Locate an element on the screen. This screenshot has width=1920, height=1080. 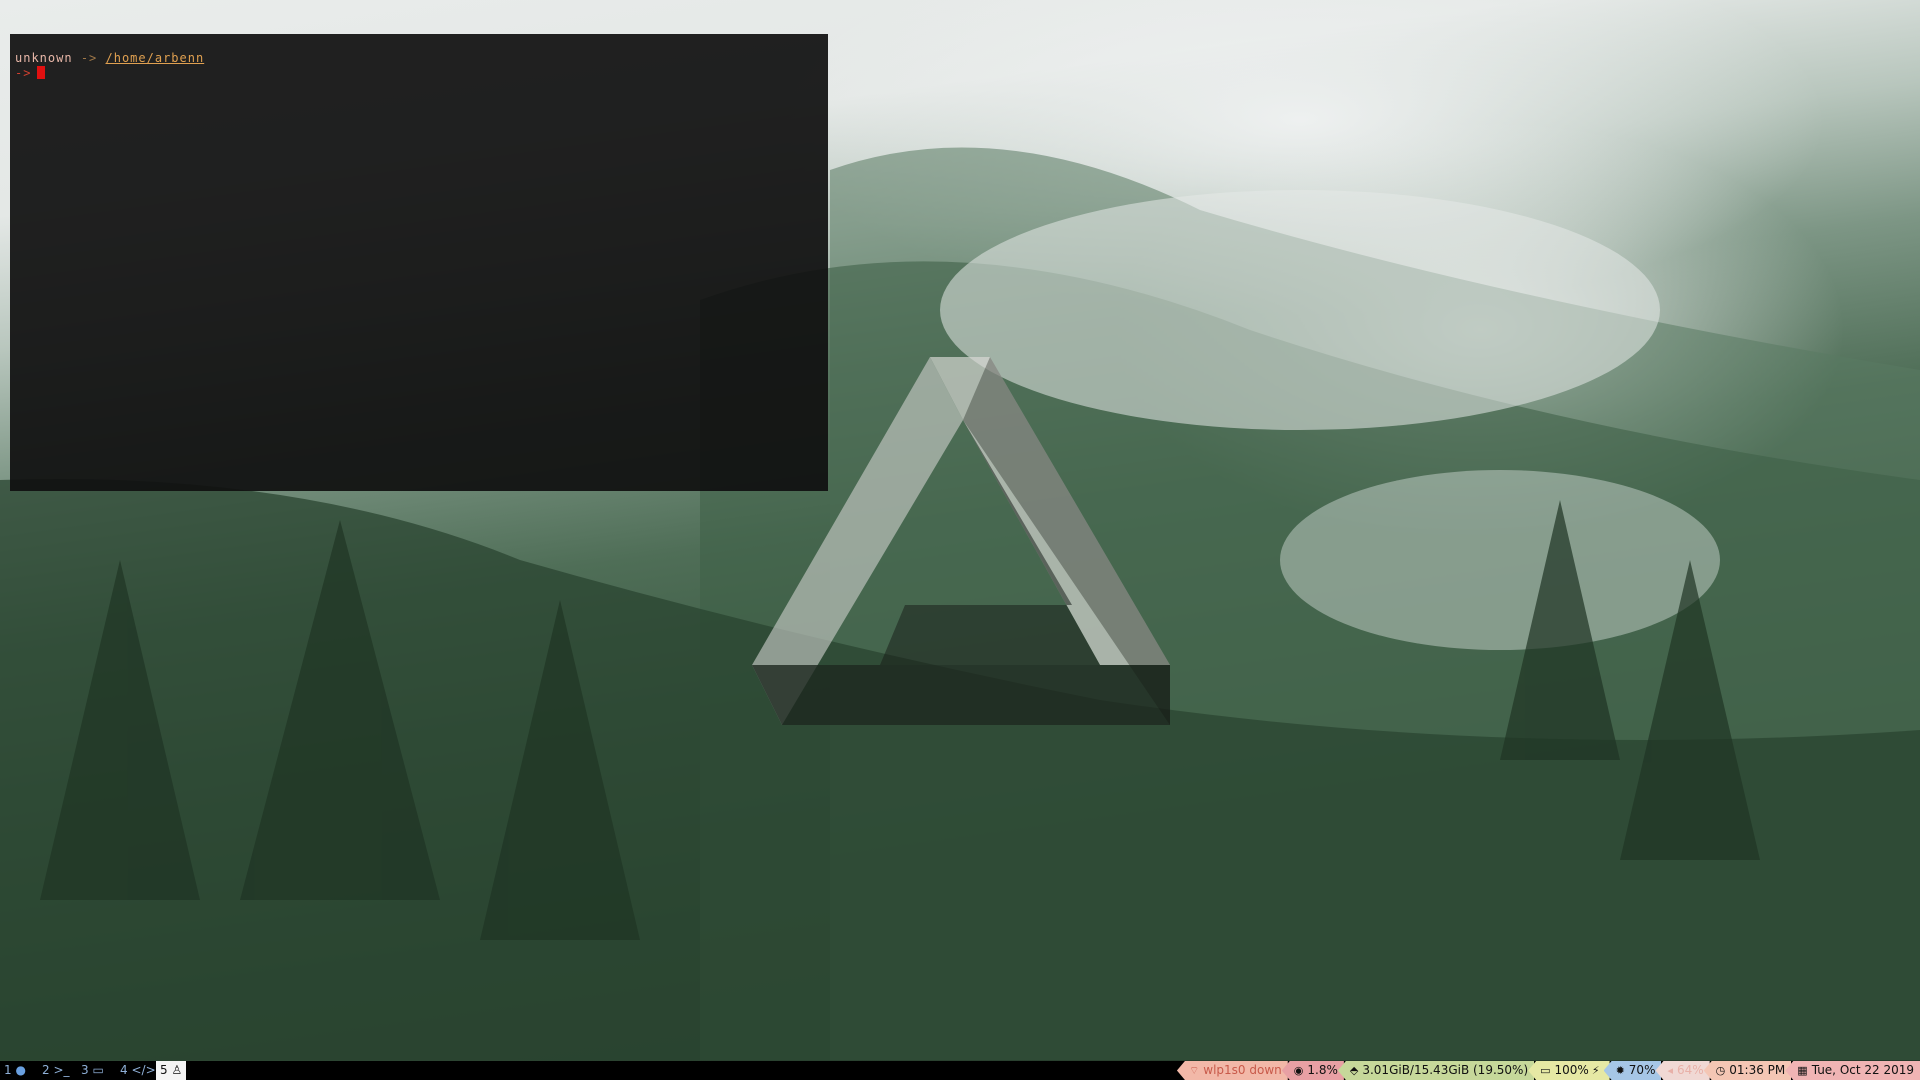
clock-icon: ◷ is located at coordinates (1720, 1070).